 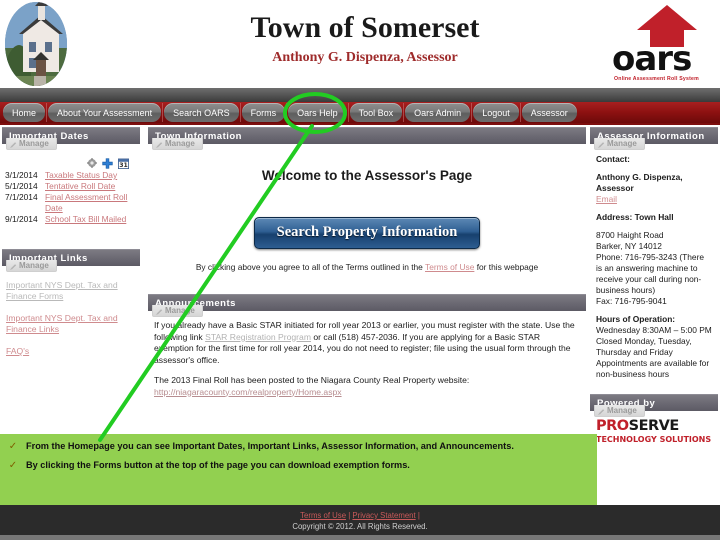 I want to click on footer-privacy-statement-link: Privacy Statement, so click(x=383, y=515).